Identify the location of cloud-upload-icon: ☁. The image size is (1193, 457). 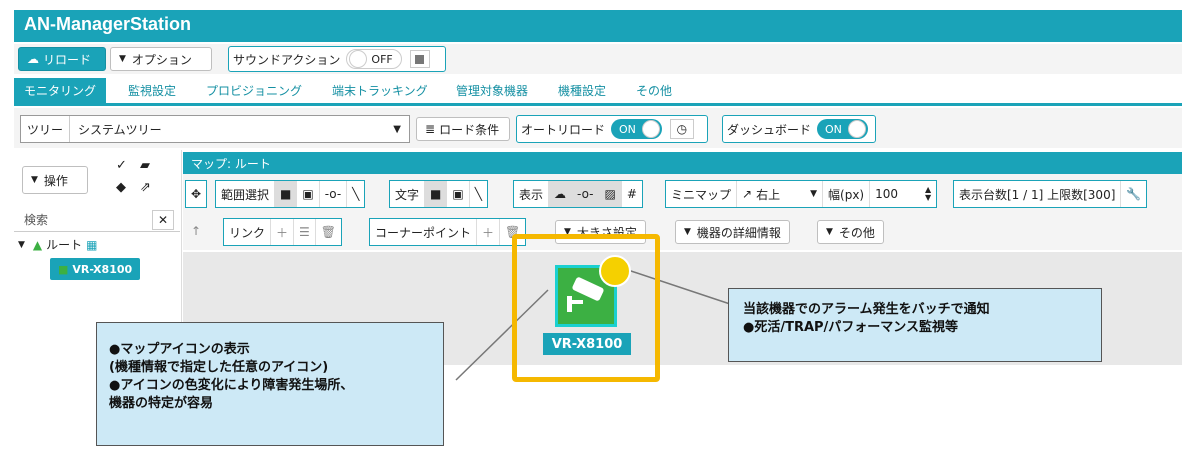
(33, 59).